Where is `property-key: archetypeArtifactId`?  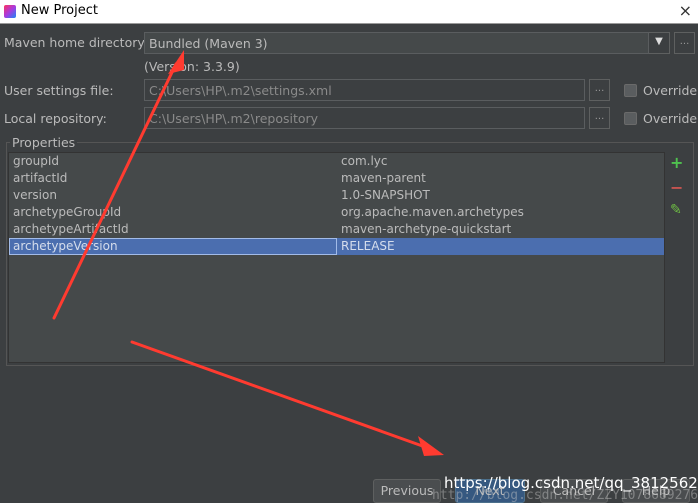 property-key: archetypeArtifactId is located at coordinates (71, 229).